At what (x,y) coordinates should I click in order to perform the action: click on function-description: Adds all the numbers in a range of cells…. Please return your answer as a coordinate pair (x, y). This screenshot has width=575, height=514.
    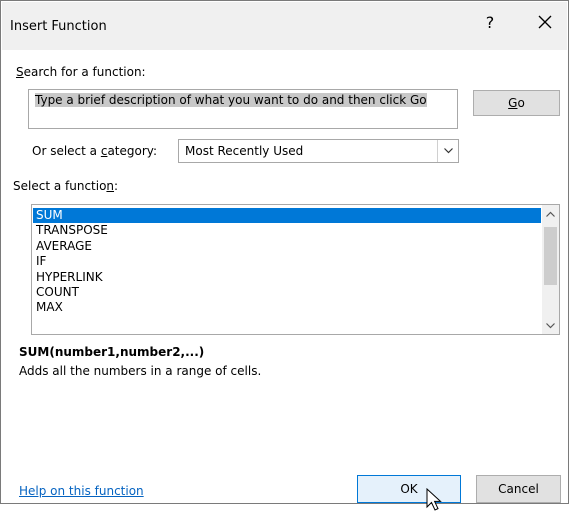
    Looking at the image, I should click on (140, 371).